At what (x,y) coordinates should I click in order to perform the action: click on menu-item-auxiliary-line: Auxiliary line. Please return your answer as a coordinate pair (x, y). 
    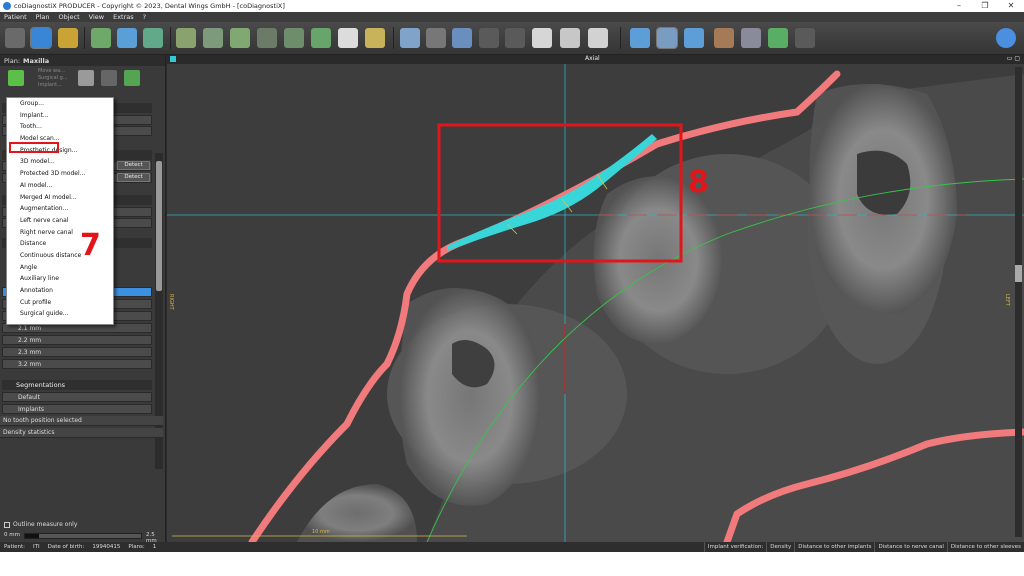
    Looking at the image, I should click on (60, 279).